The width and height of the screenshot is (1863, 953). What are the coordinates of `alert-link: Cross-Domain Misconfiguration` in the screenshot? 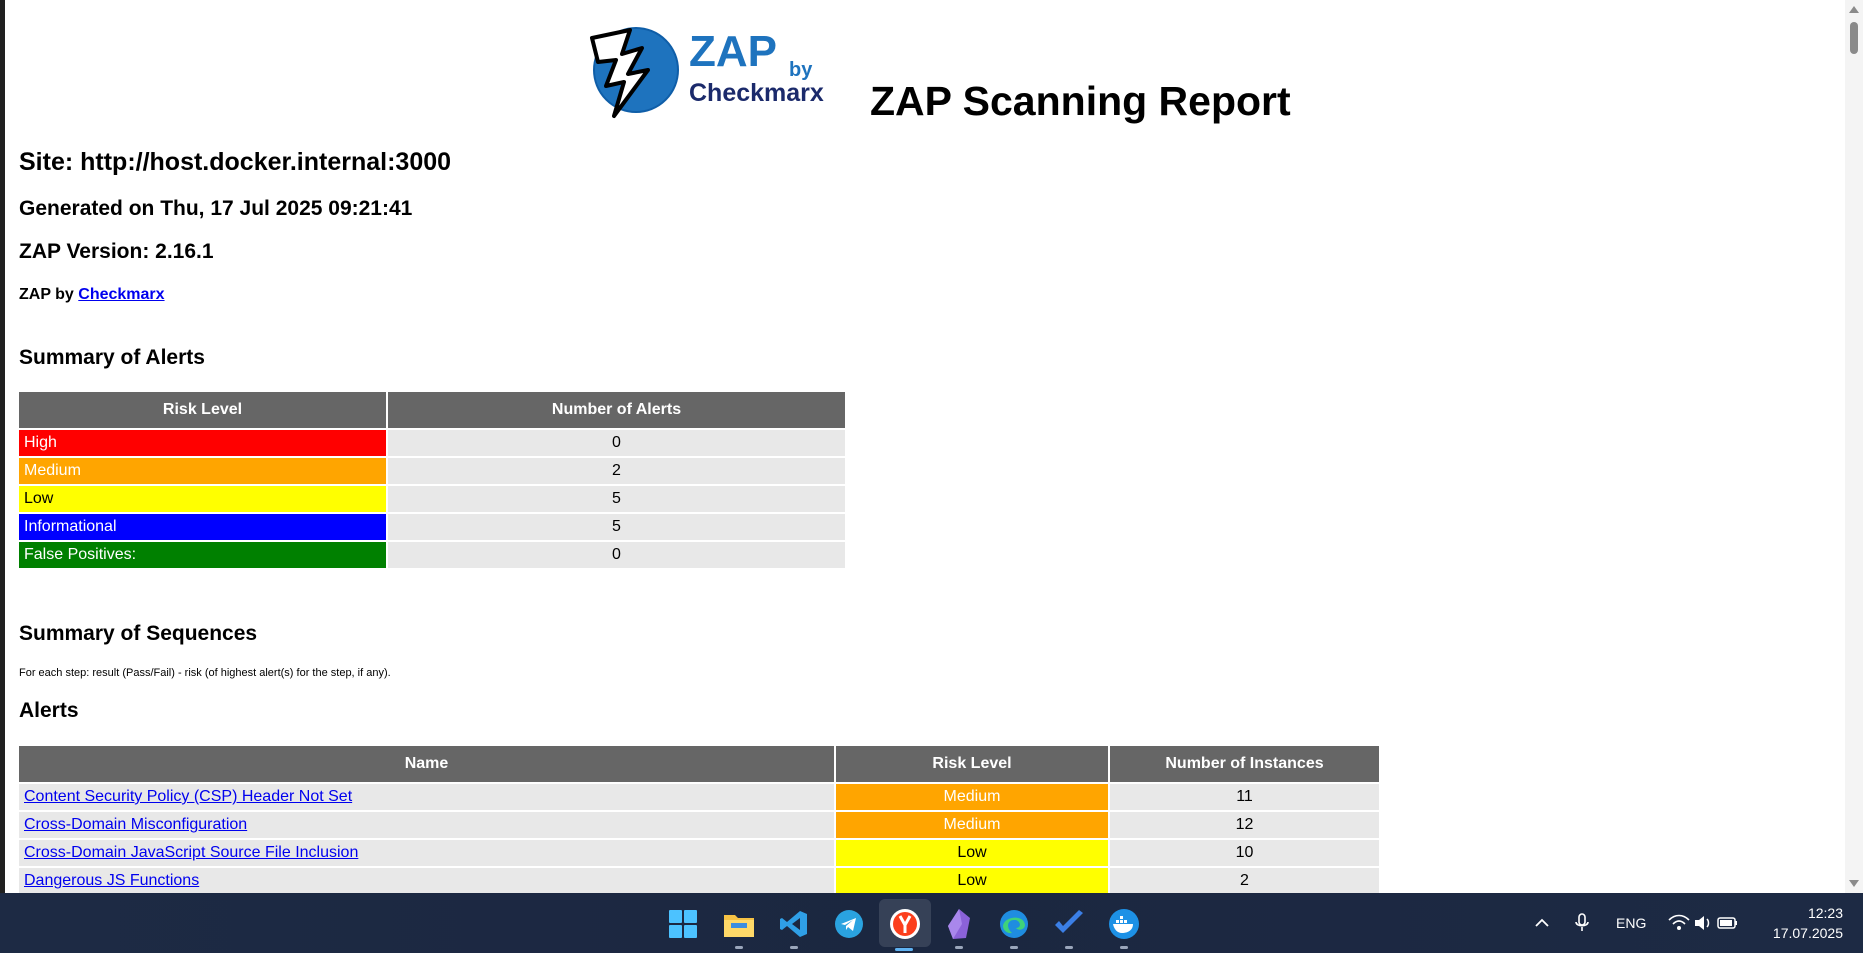 It's located at (135, 824).